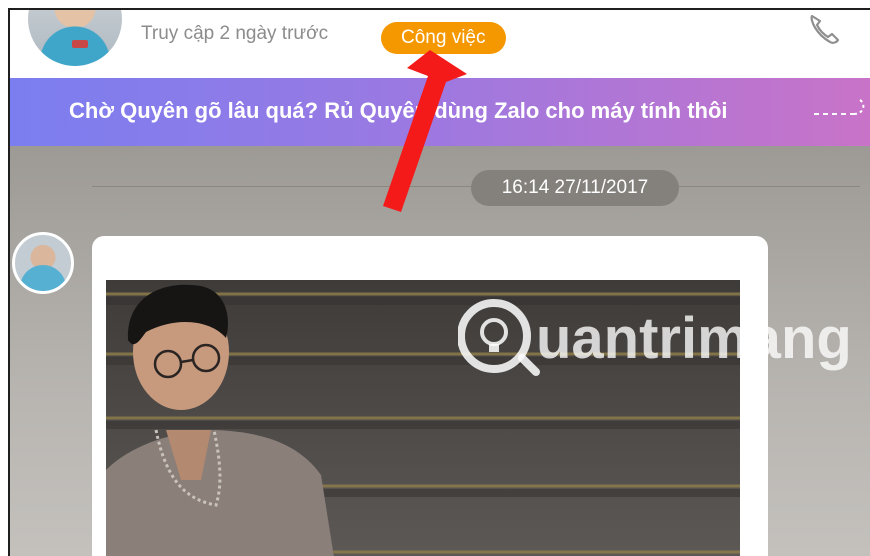 This screenshot has width=870, height=556. I want to click on phone-icon, so click(824, 30).